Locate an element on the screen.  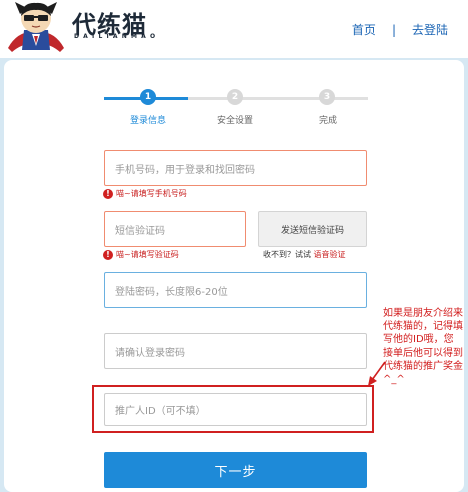
phone-input: 手机号码，用于登录和找回密码 is located at coordinates (235, 168).